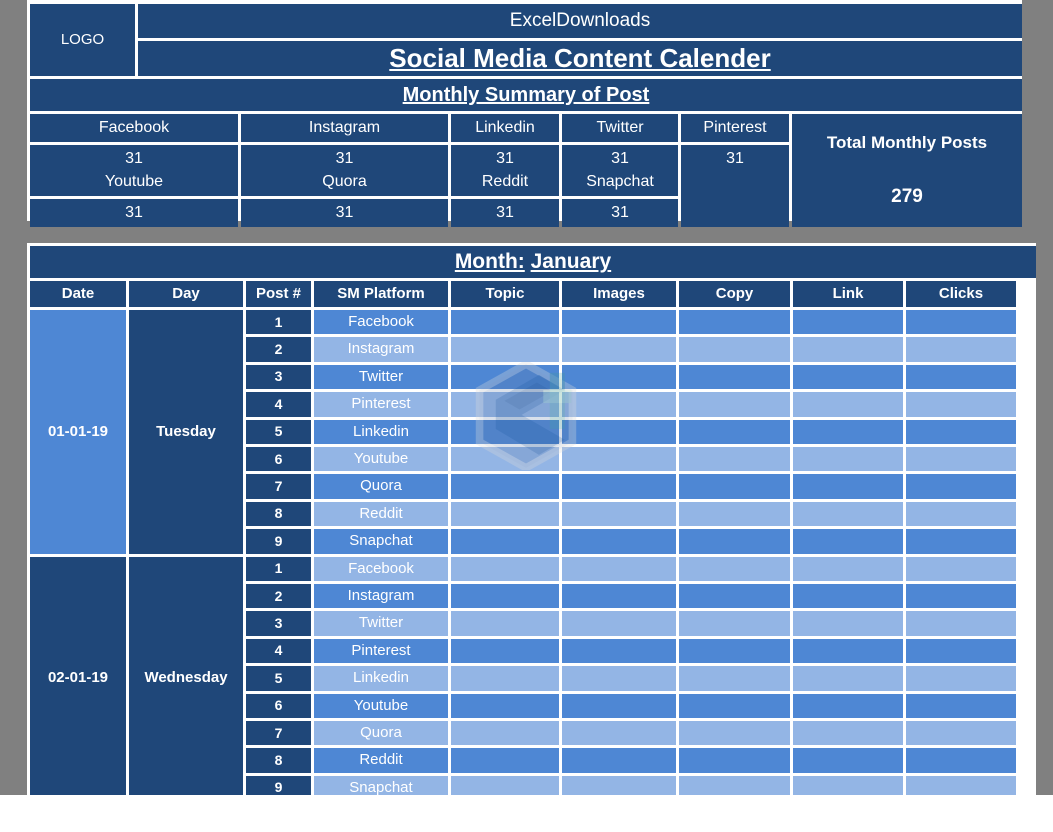 The image size is (1053, 832). I want to click on post-number-cell: 2, so click(278, 349).